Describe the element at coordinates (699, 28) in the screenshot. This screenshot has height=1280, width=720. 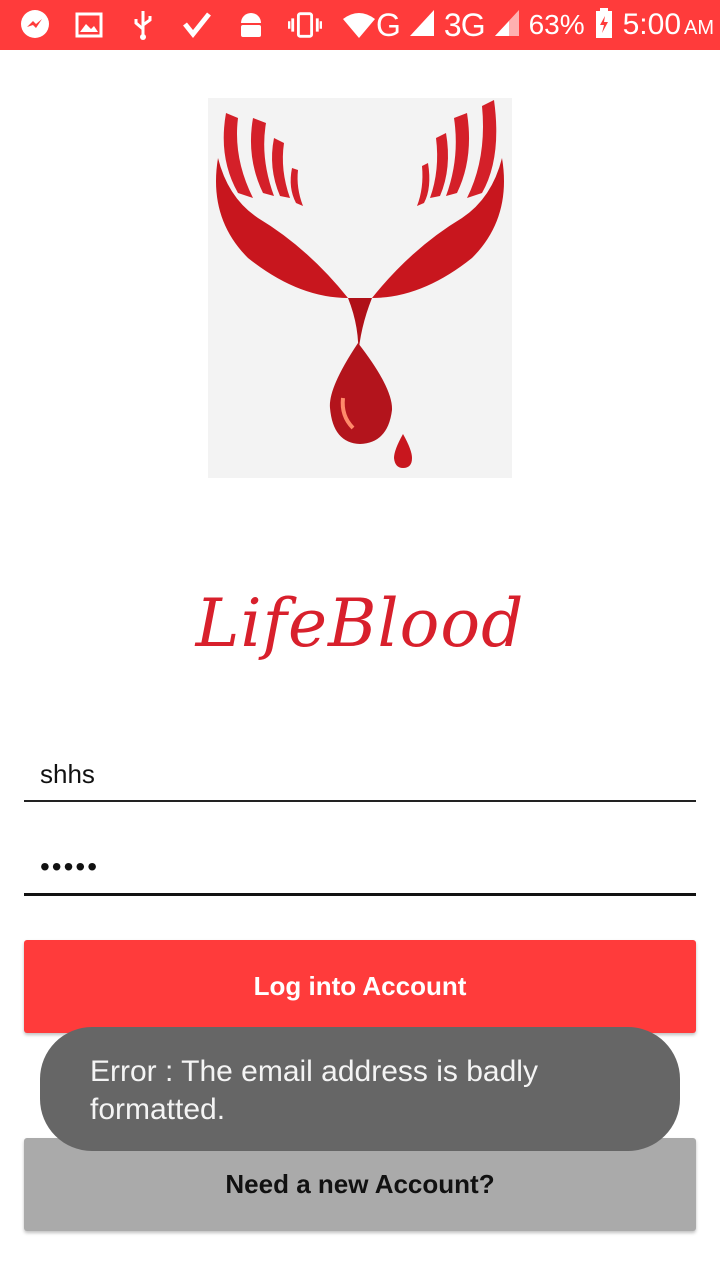
I see `ampm-label: AM` at that location.